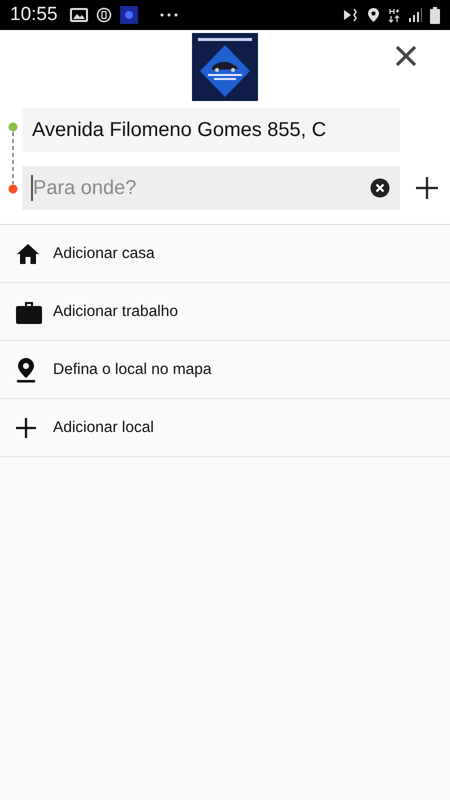 The image size is (450, 800). What do you see at coordinates (132, 369) in the screenshot?
I see `place-label: Defina o local no mapa` at bounding box center [132, 369].